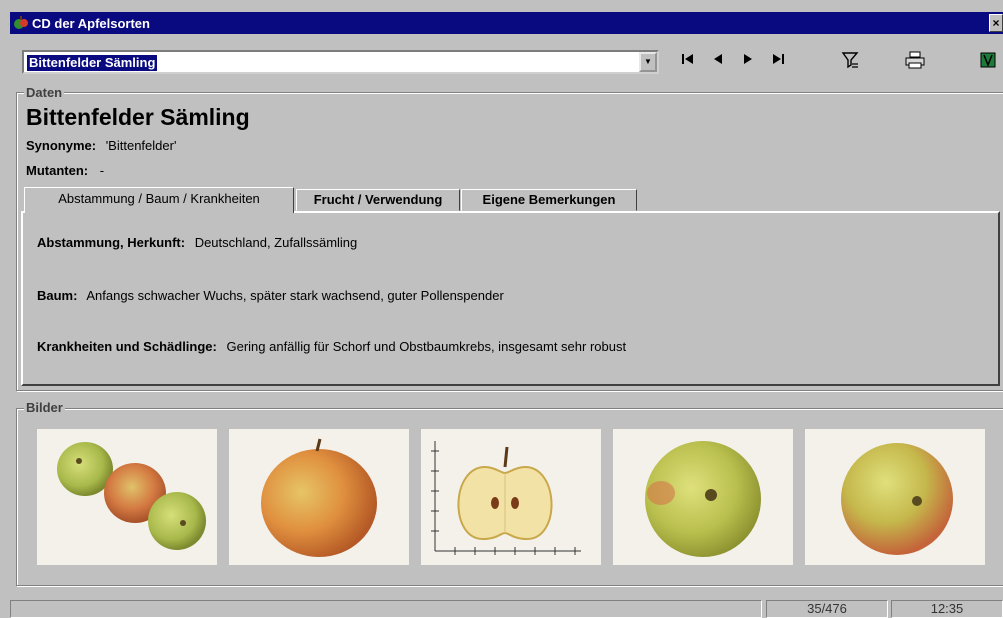  Describe the element at coordinates (506, 23) in the screenshot. I see `title-bar: CD der Apfelsorten ×` at that location.